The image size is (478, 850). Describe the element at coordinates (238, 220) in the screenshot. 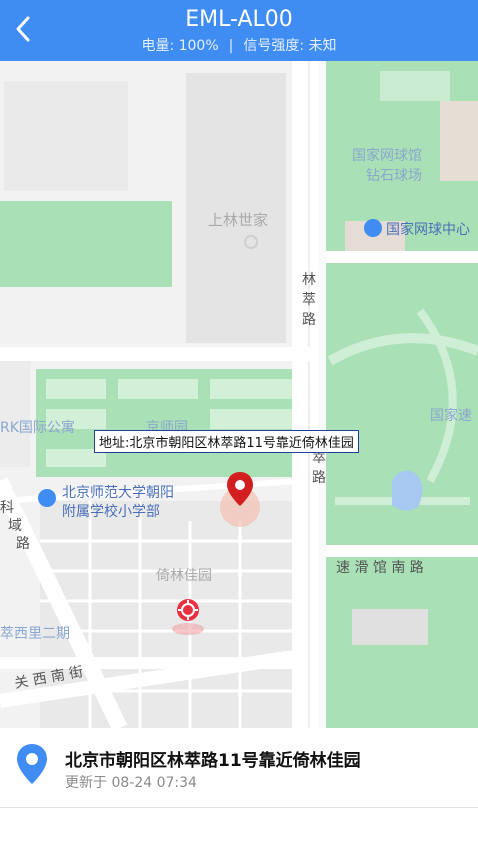

I see `label-shanglin: 上林世家` at that location.